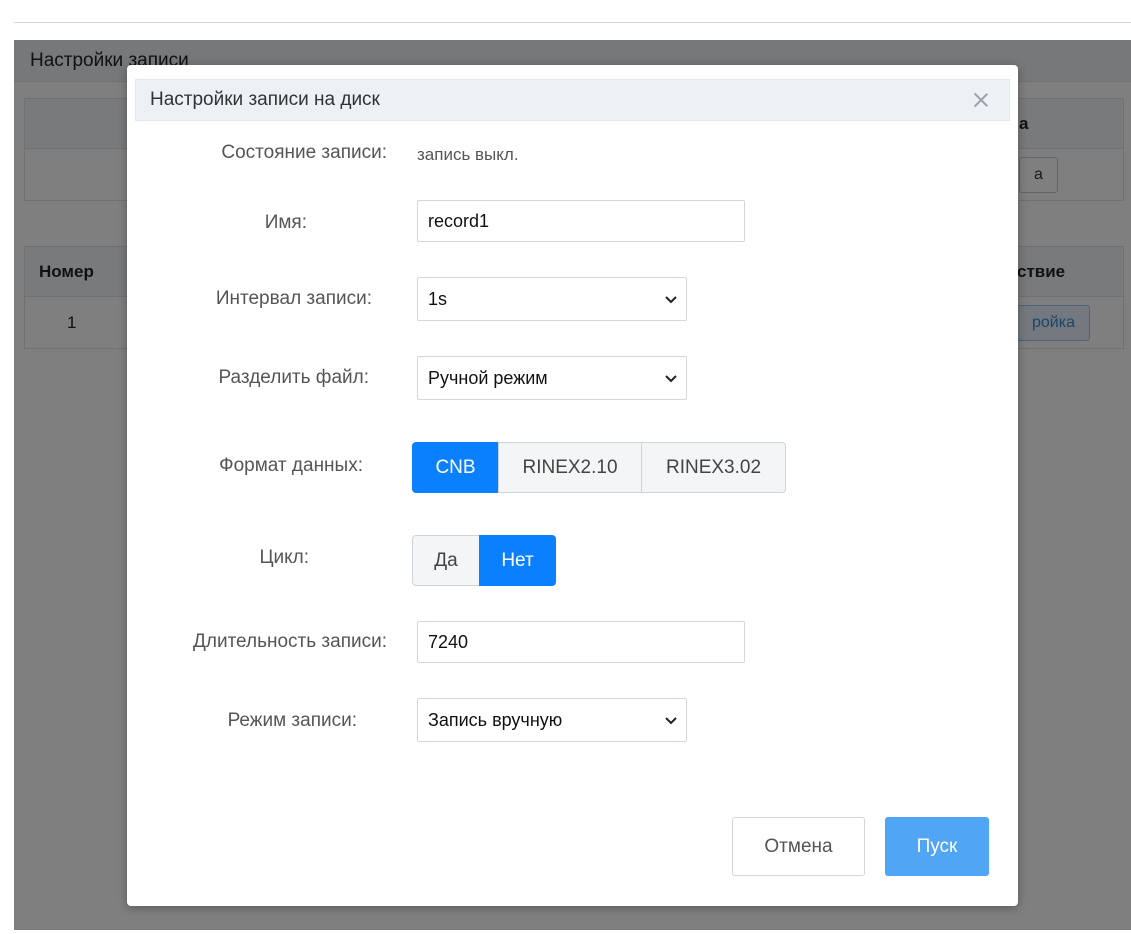 The width and height of the screenshot is (1131, 934). What do you see at coordinates (552, 299) in the screenshot?
I see `interval-select: 1s` at bounding box center [552, 299].